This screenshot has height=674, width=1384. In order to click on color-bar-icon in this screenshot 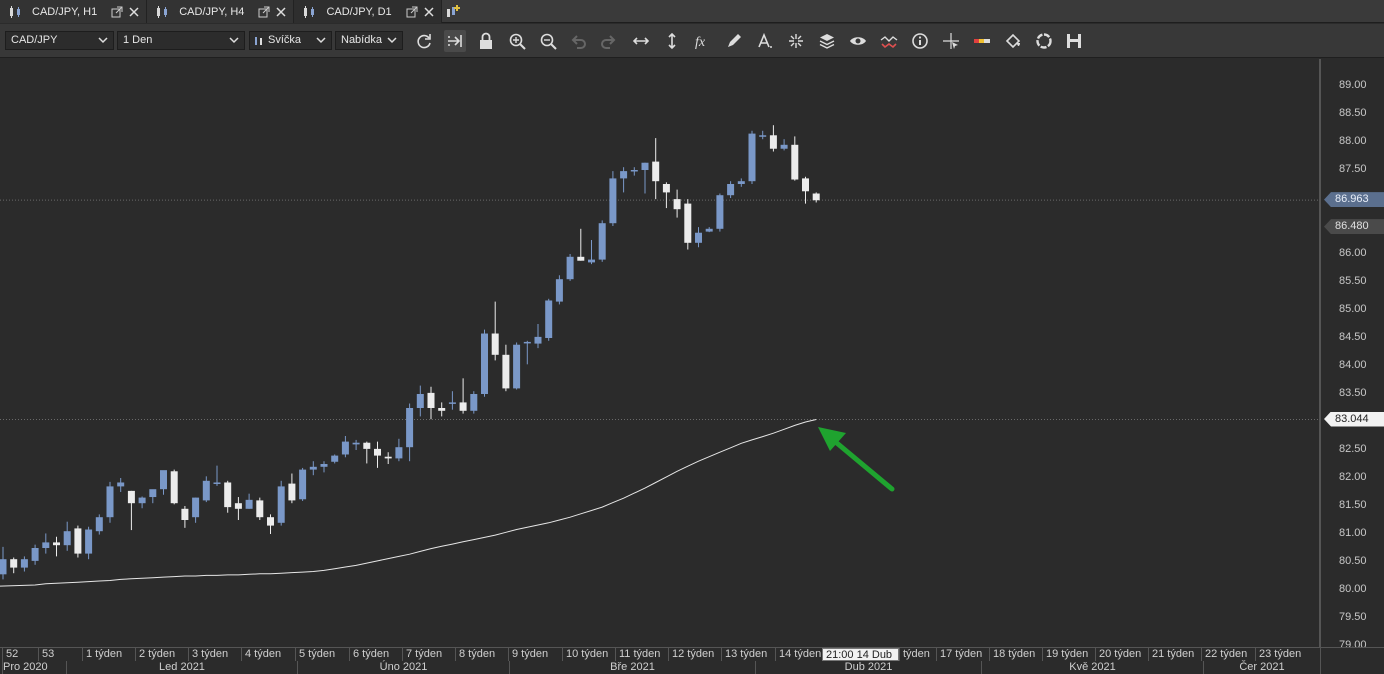, I will do `click(982, 41)`.